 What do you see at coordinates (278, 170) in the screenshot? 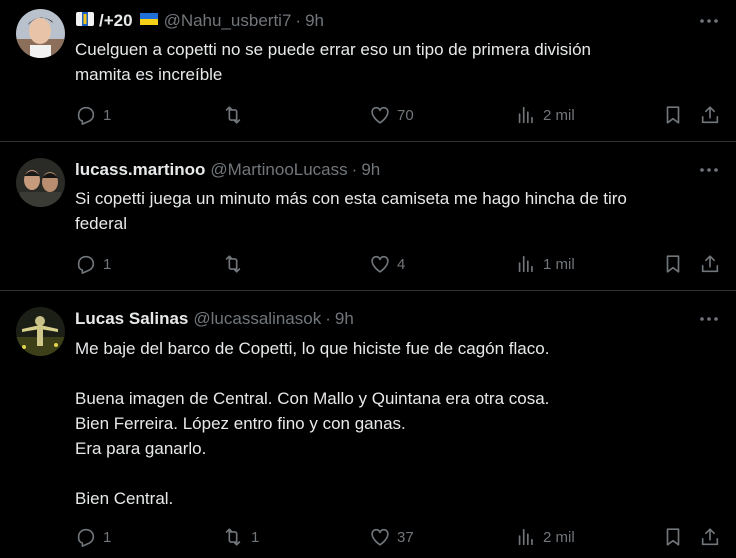
I see `user-handle: @MartinooLucass` at bounding box center [278, 170].